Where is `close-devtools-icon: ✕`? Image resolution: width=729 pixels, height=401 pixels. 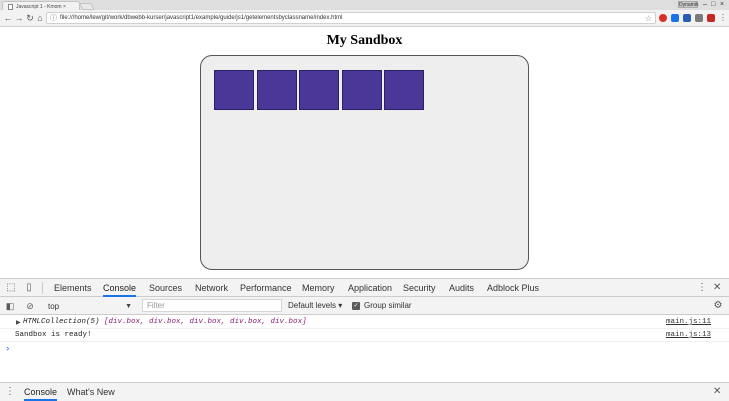 close-devtools-icon: ✕ is located at coordinates (717, 288).